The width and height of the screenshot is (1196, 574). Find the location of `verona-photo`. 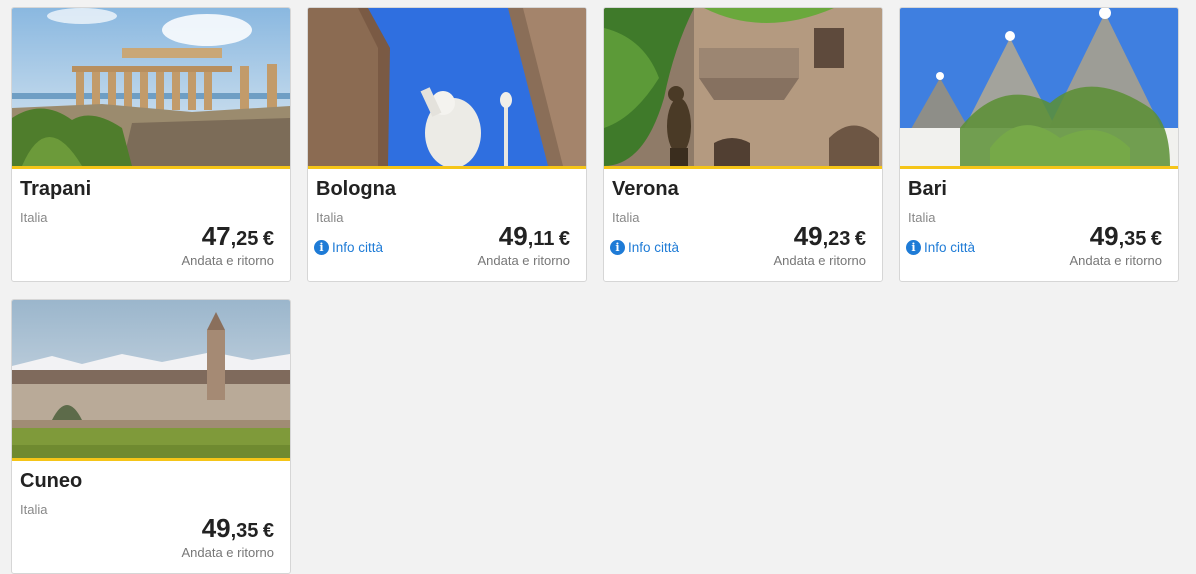

verona-photo is located at coordinates (743, 87).